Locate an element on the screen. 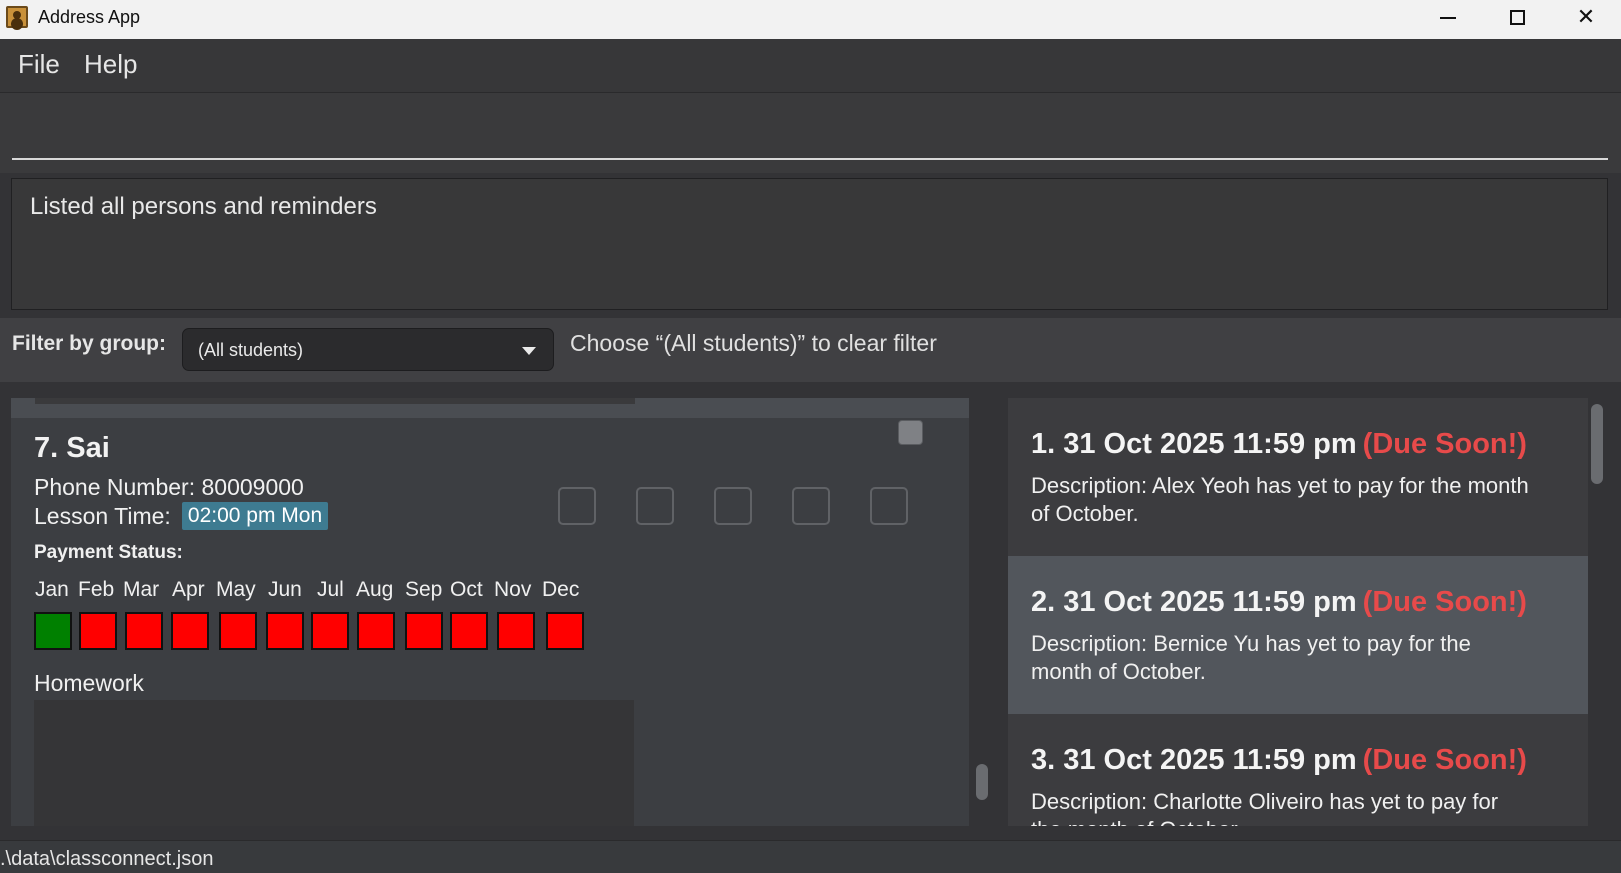  previous-card-homework-edge is located at coordinates (335, 401).